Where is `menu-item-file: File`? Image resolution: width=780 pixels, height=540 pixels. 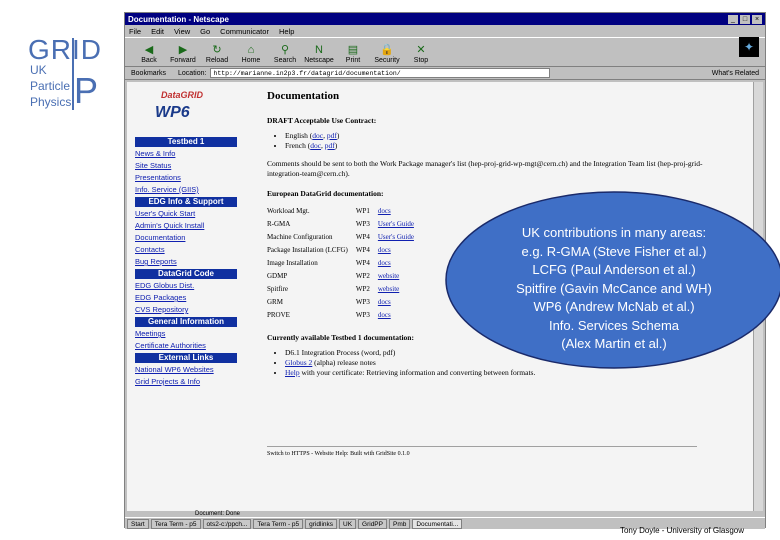
menu-item-file: File is located at coordinates (135, 31).